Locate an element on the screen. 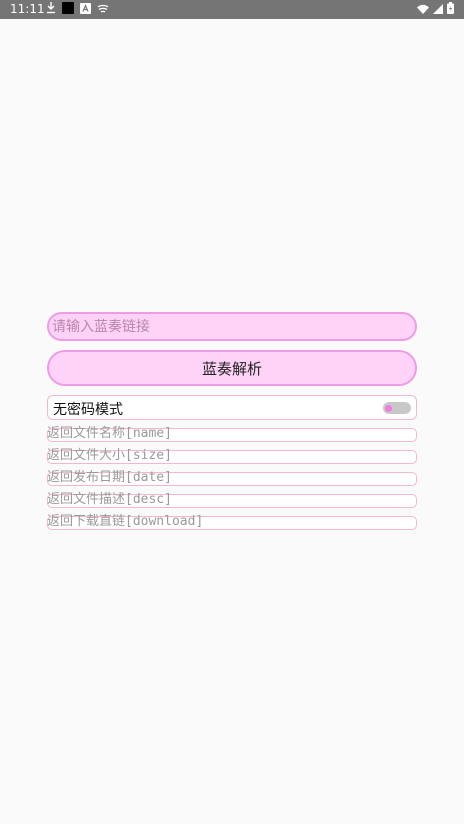 The width and height of the screenshot is (464, 824). parse-button: 蓝奏解析 is located at coordinates (232, 368).